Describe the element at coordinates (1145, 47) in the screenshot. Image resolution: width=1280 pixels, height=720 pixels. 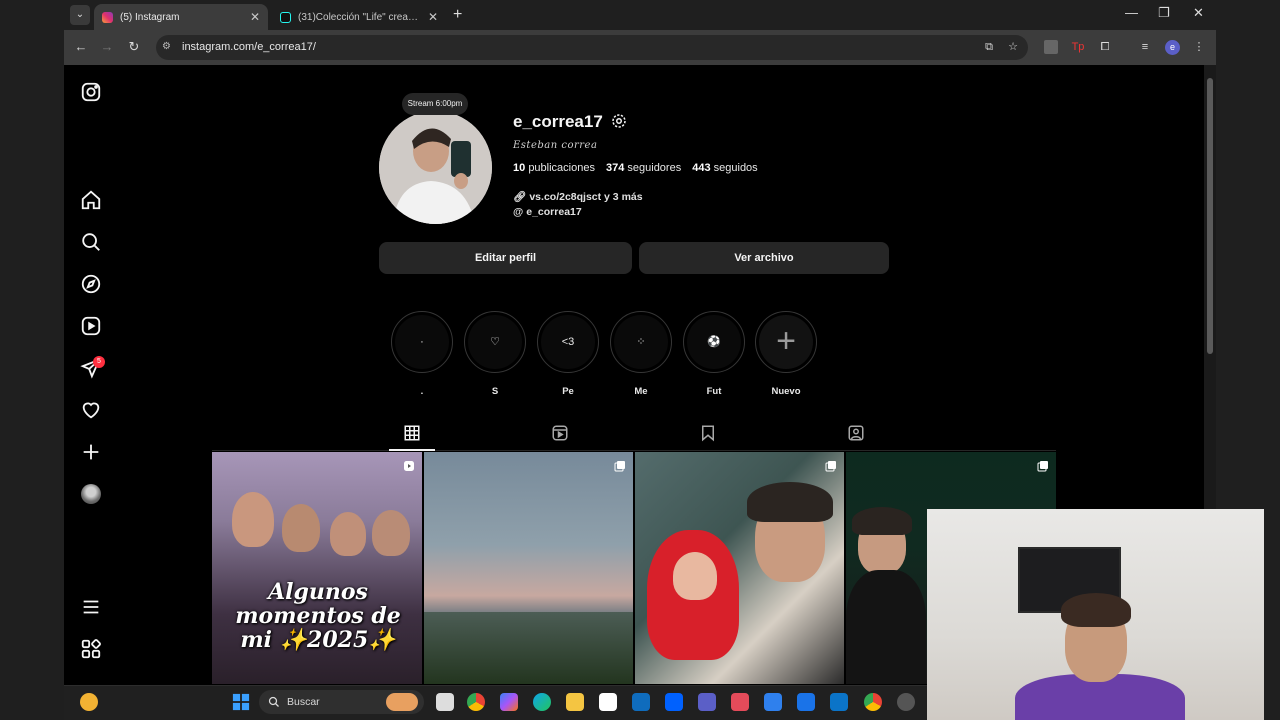
I see `media-control-icon: ≡` at that location.